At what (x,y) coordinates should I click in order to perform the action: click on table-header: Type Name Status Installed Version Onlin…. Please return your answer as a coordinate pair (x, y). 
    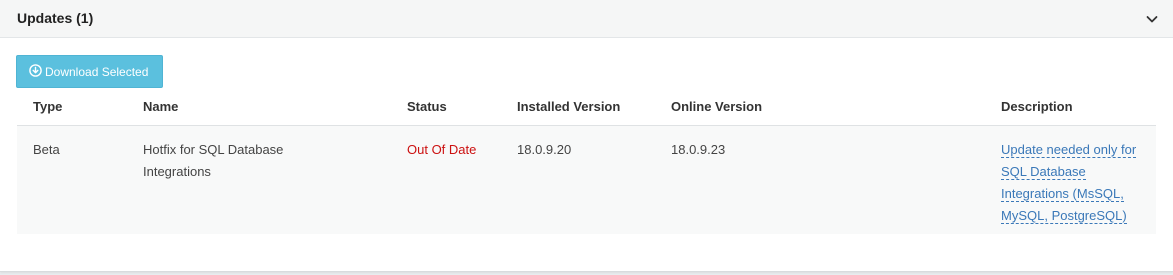
    Looking at the image, I should click on (586, 107).